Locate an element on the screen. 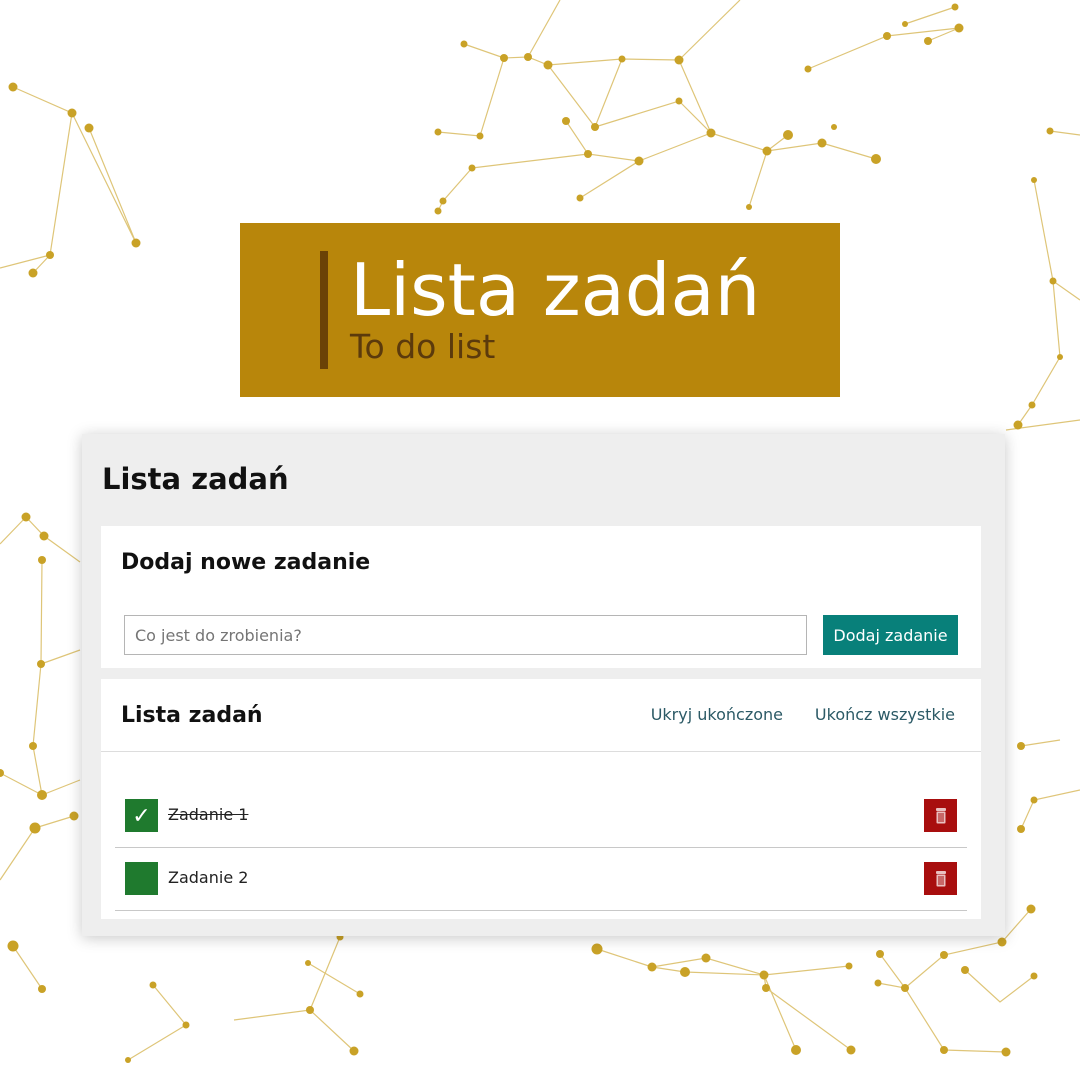 The image size is (1080, 1080). add-task-button: Dodaj zadanie is located at coordinates (890, 635).